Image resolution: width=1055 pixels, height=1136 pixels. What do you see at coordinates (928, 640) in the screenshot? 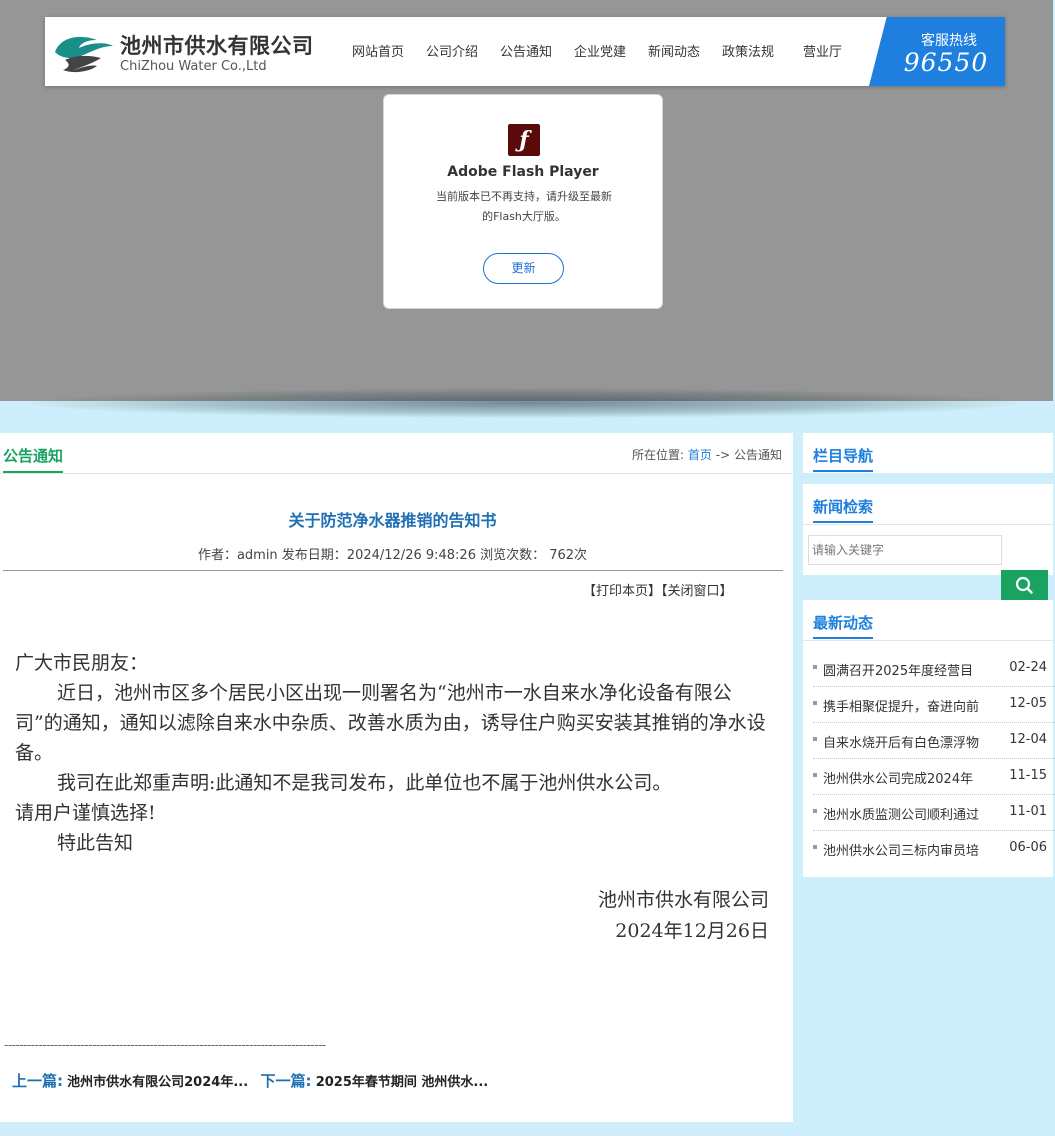
I see `latest-news-divider` at bounding box center [928, 640].